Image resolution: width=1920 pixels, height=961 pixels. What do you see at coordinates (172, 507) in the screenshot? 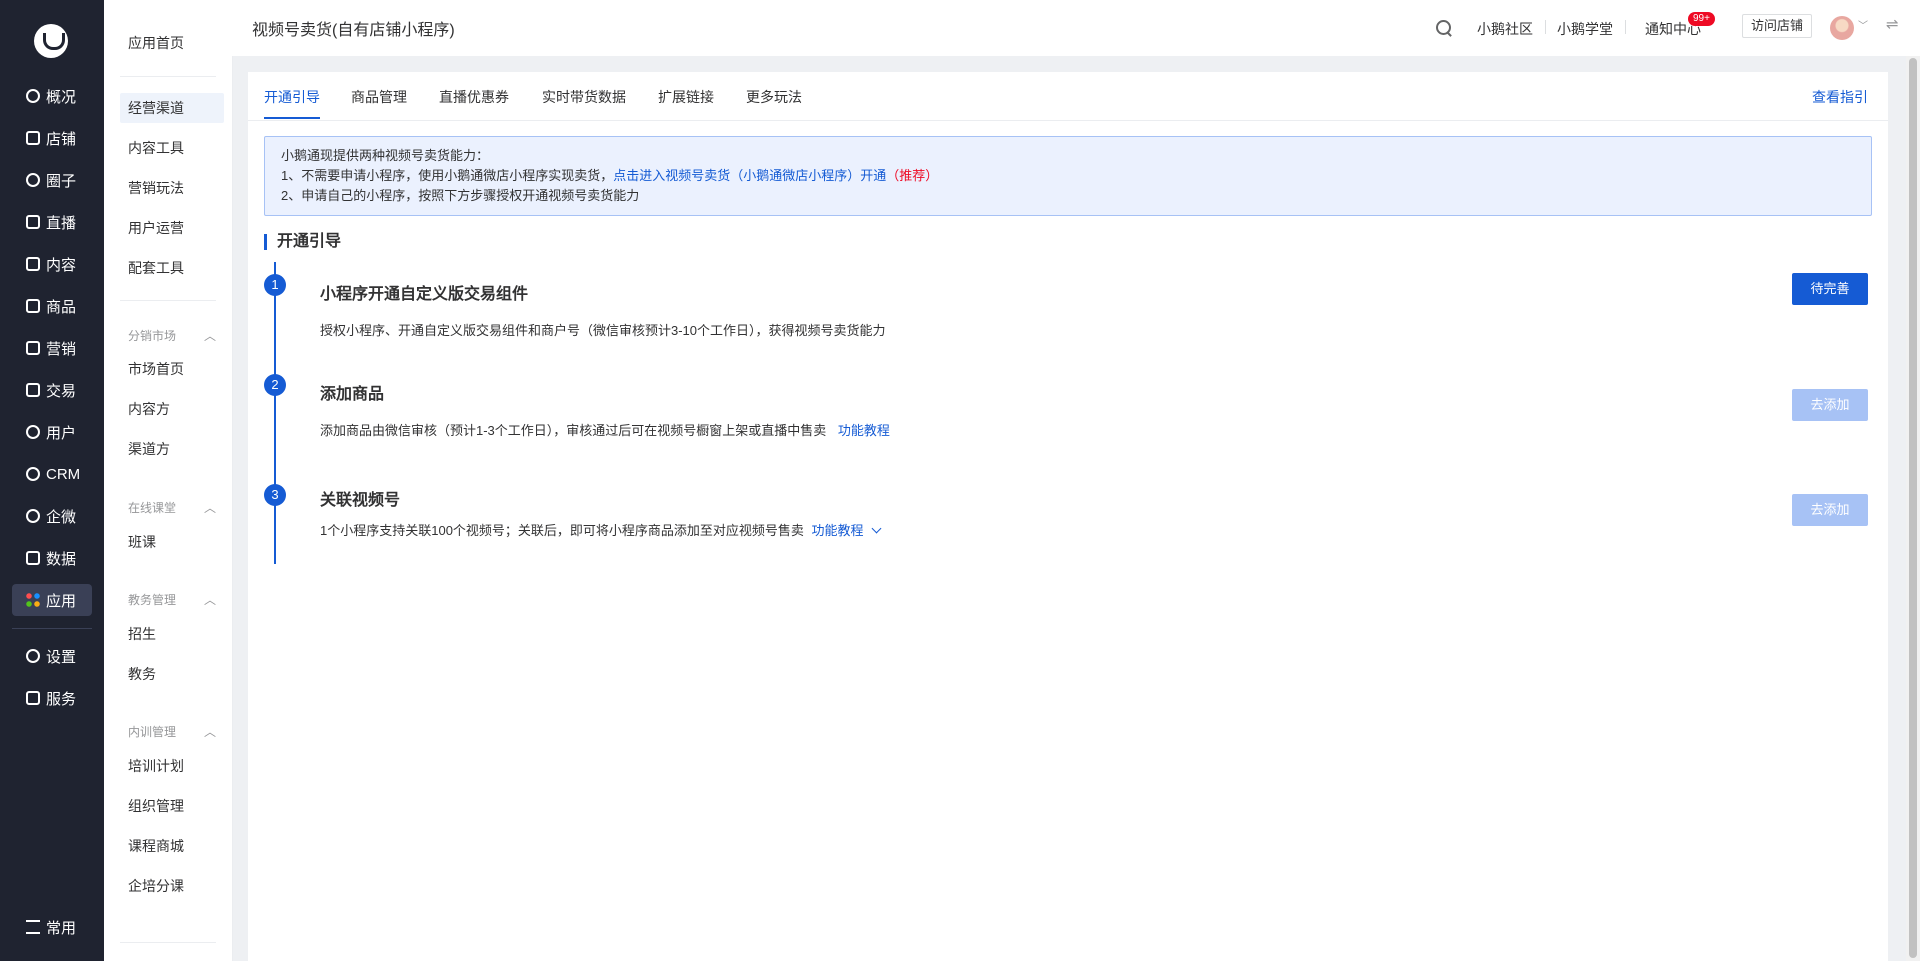
I see `subnav-group-online: 在线课堂 ︿` at bounding box center [172, 507].